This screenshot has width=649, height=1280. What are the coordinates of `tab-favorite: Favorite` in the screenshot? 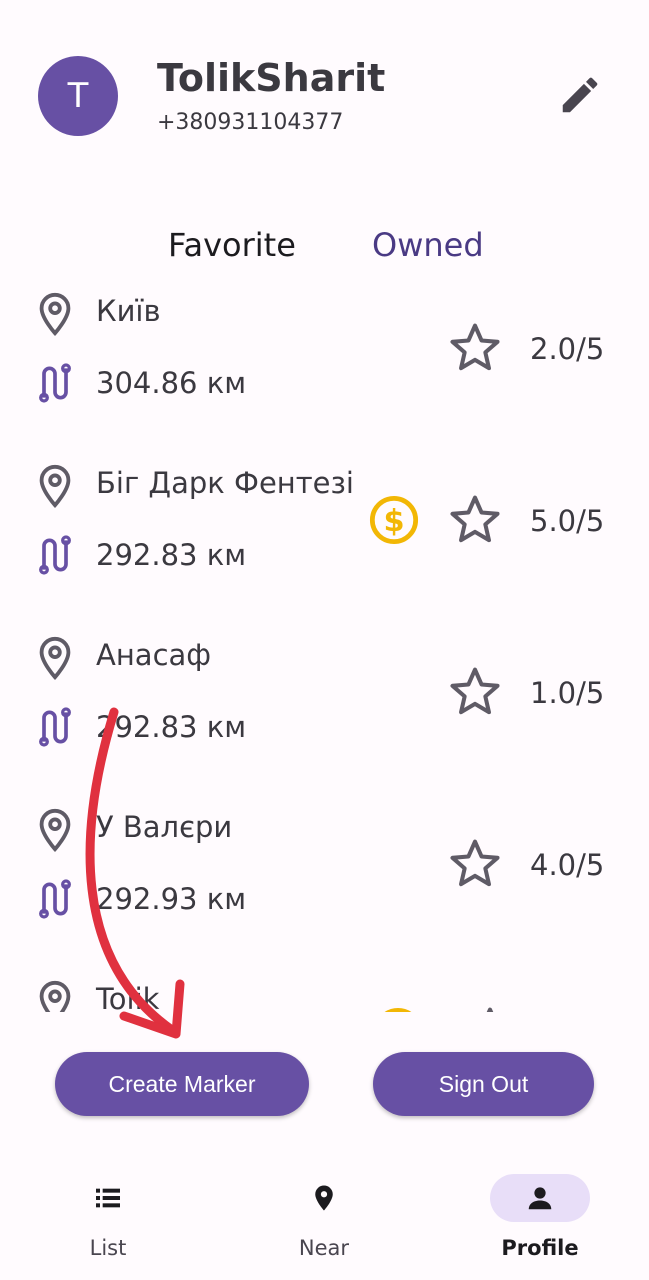 It's located at (232, 245).